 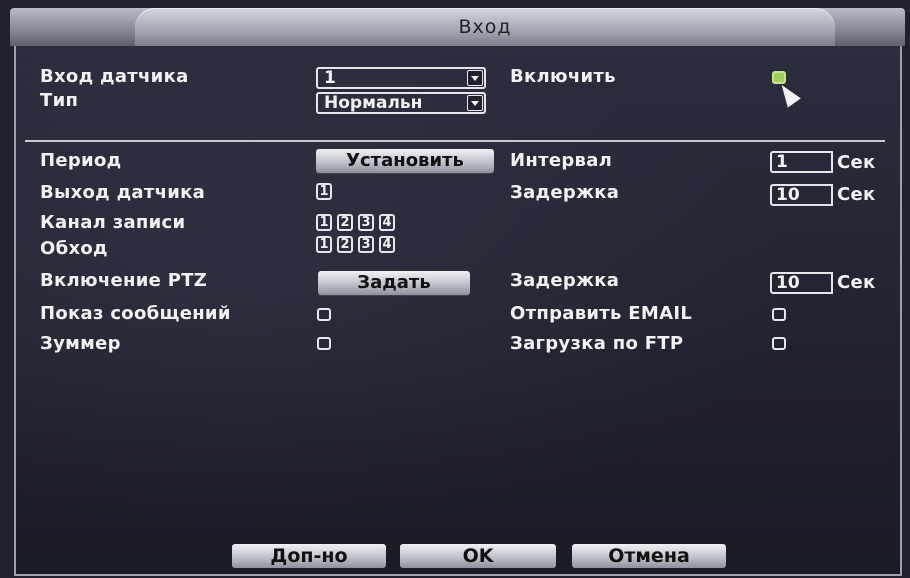 What do you see at coordinates (324, 314) in the screenshot?
I see `show-message-checkbox` at bounding box center [324, 314].